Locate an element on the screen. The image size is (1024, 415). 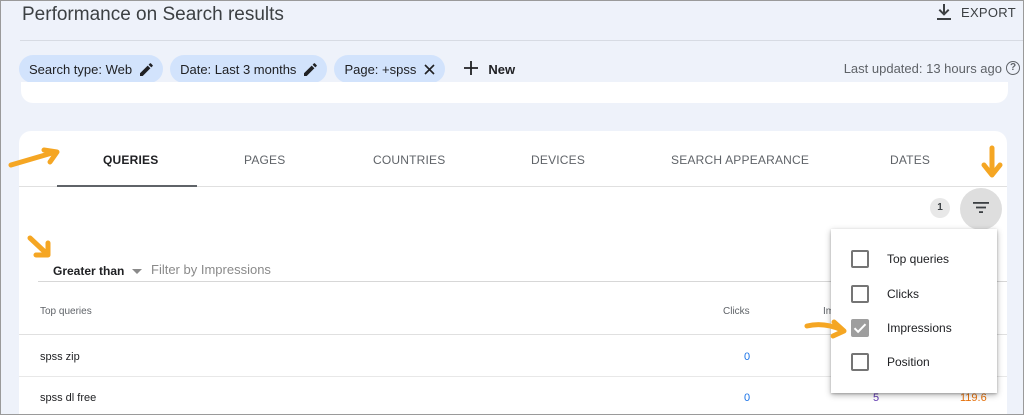
menu-item-clicks: Clicks is located at coordinates (914, 294).